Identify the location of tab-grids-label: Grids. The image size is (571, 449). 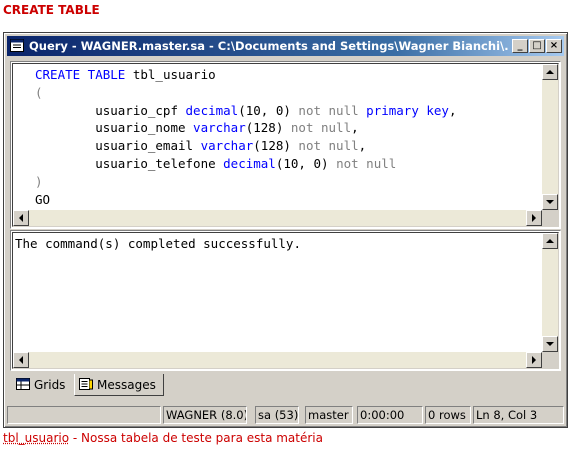
(50, 385).